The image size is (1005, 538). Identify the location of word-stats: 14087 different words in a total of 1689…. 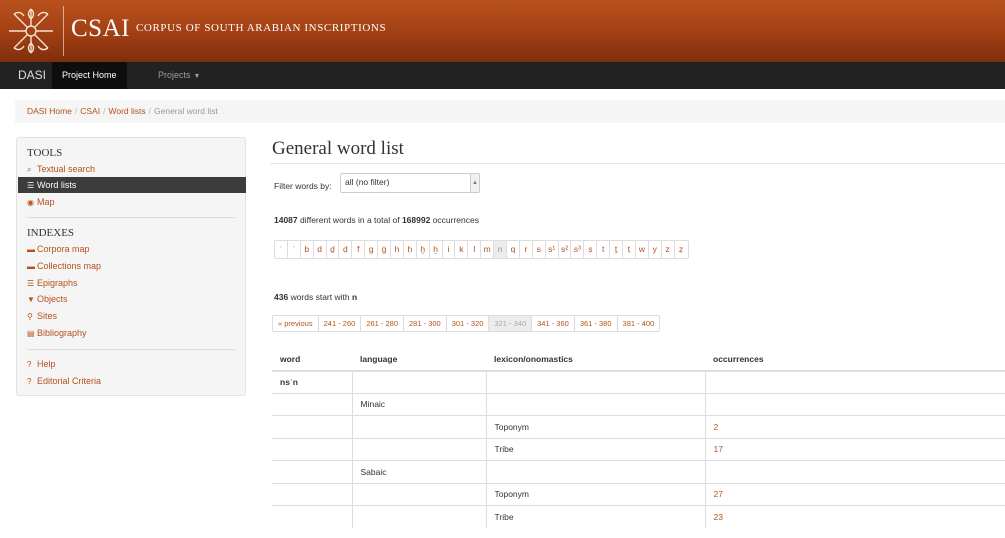
(376, 220).